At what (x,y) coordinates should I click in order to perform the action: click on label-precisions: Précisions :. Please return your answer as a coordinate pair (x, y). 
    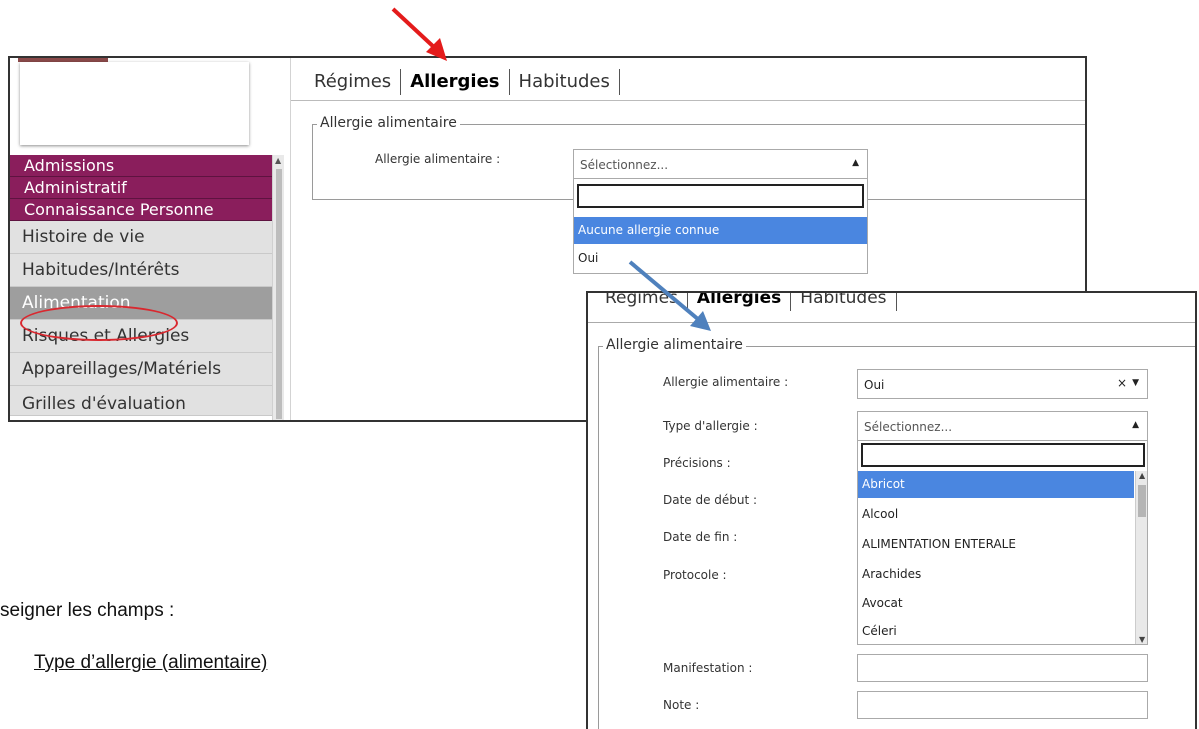
    Looking at the image, I should click on (697, 463).